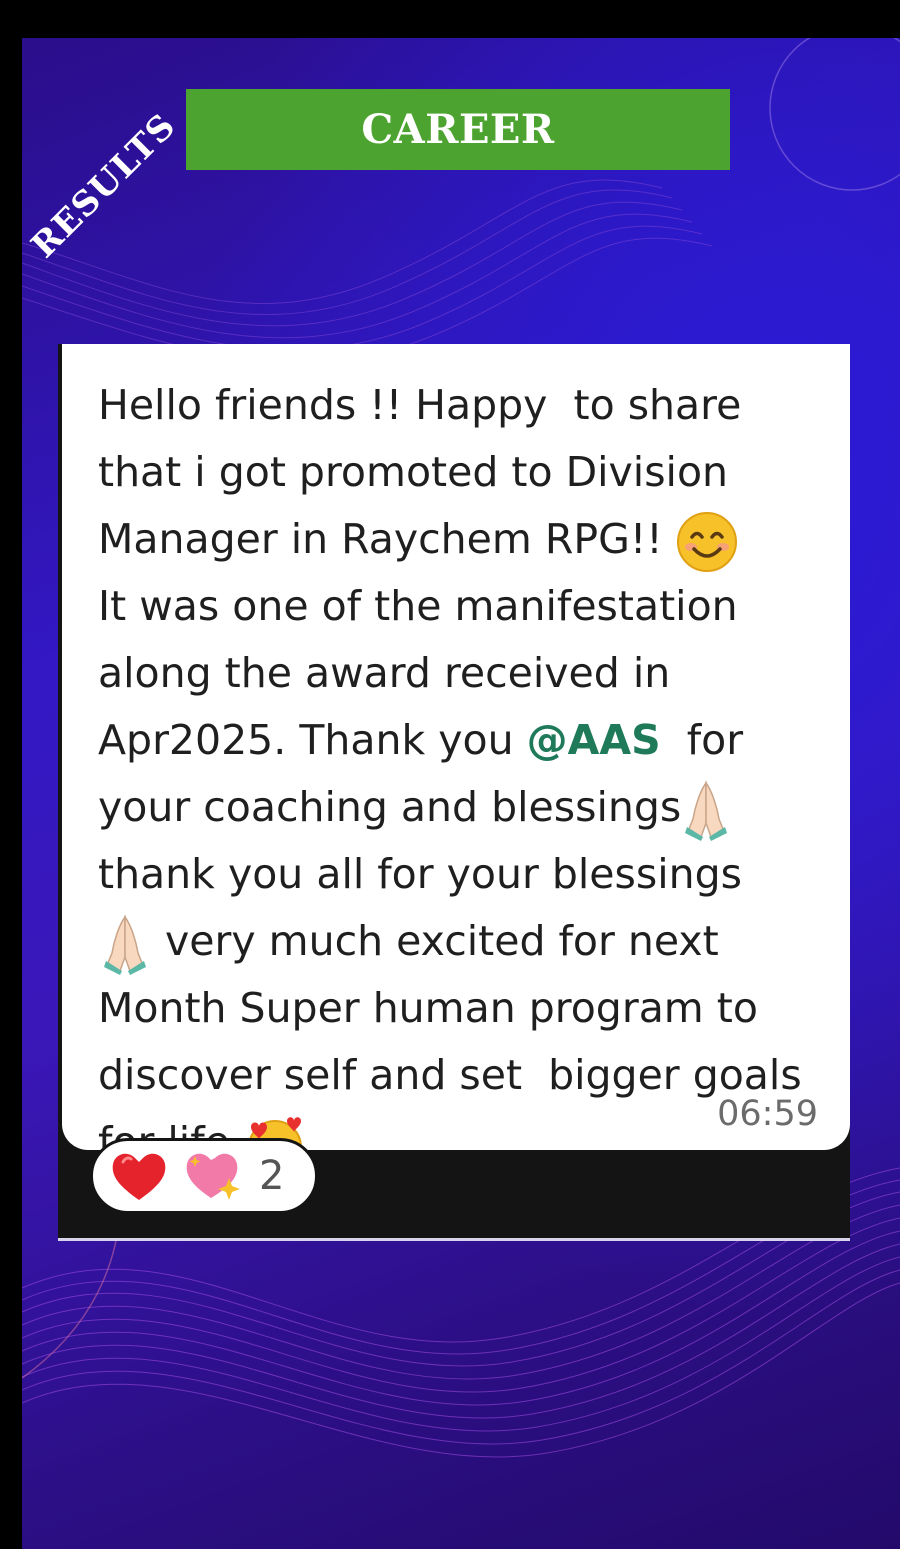 The height and width of the screenshot is (1549, 900). Describe the element at coordinates (390, 807) in the screenshot. I see `message-line: your coaching and blessings` at that location.